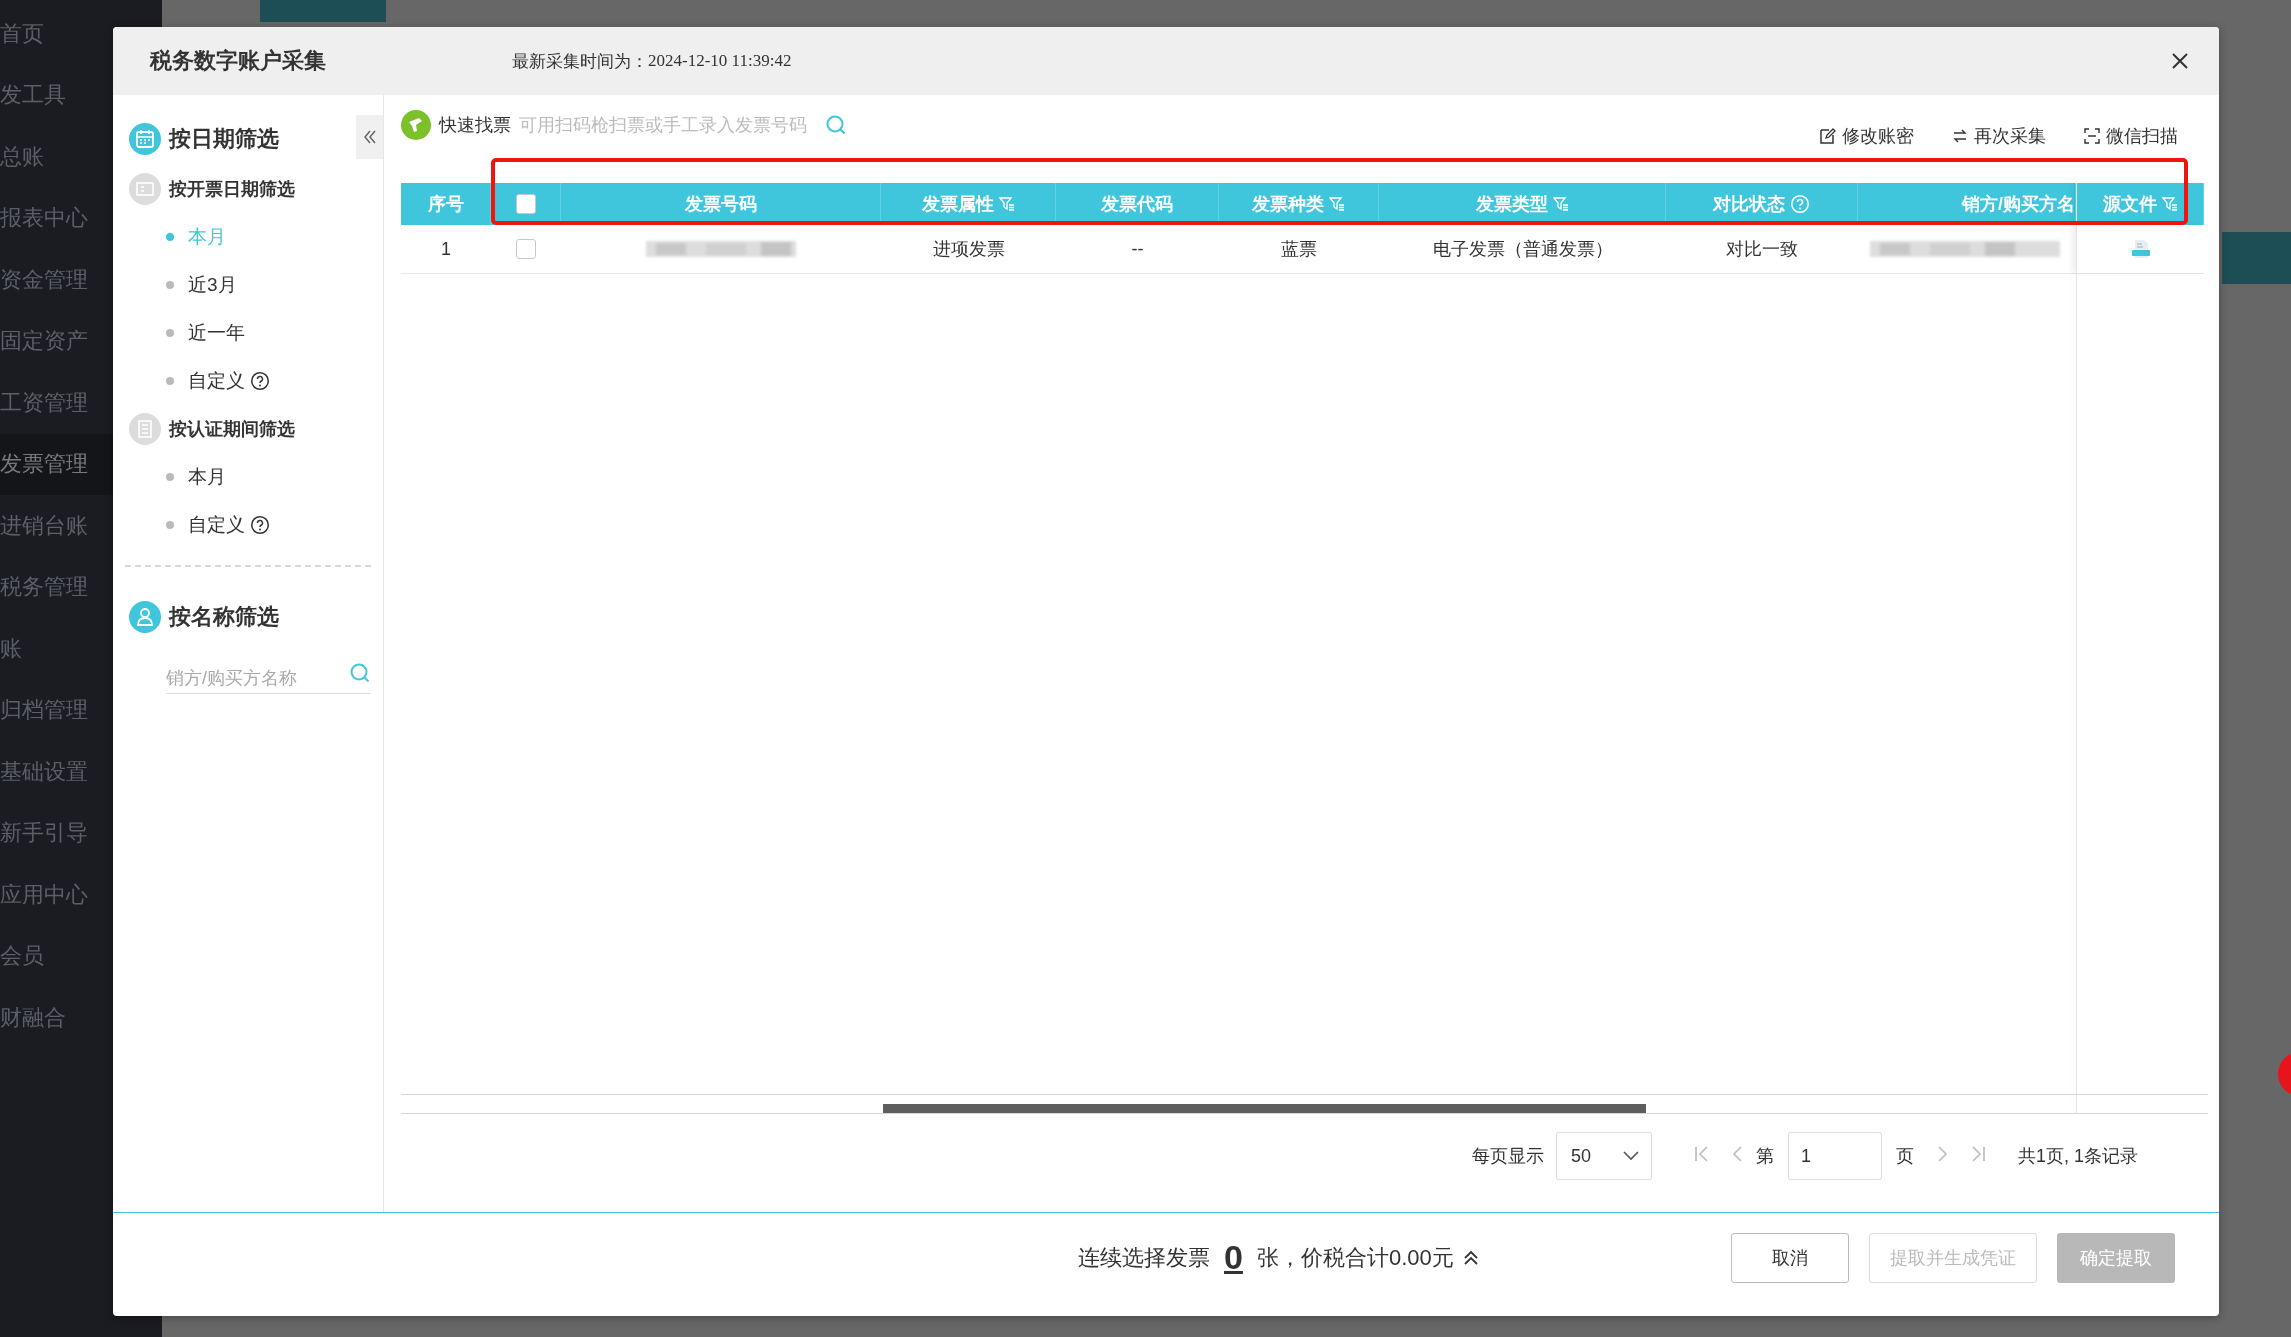 The width and height of the screenshot is (2291, 1337). Describe the element at coordinates (2180, 61) in the screenshot. I see `close-icon` at that location.